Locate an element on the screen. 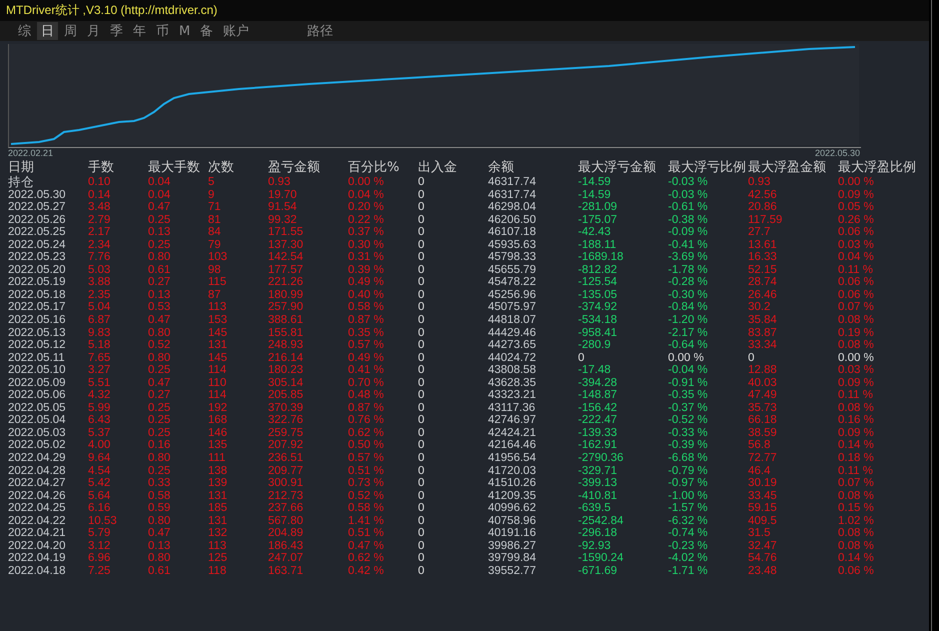 Image resolution: width=939 pixels, height=631 pixels. table-cell: 139 is located at coordinates (218, 483).